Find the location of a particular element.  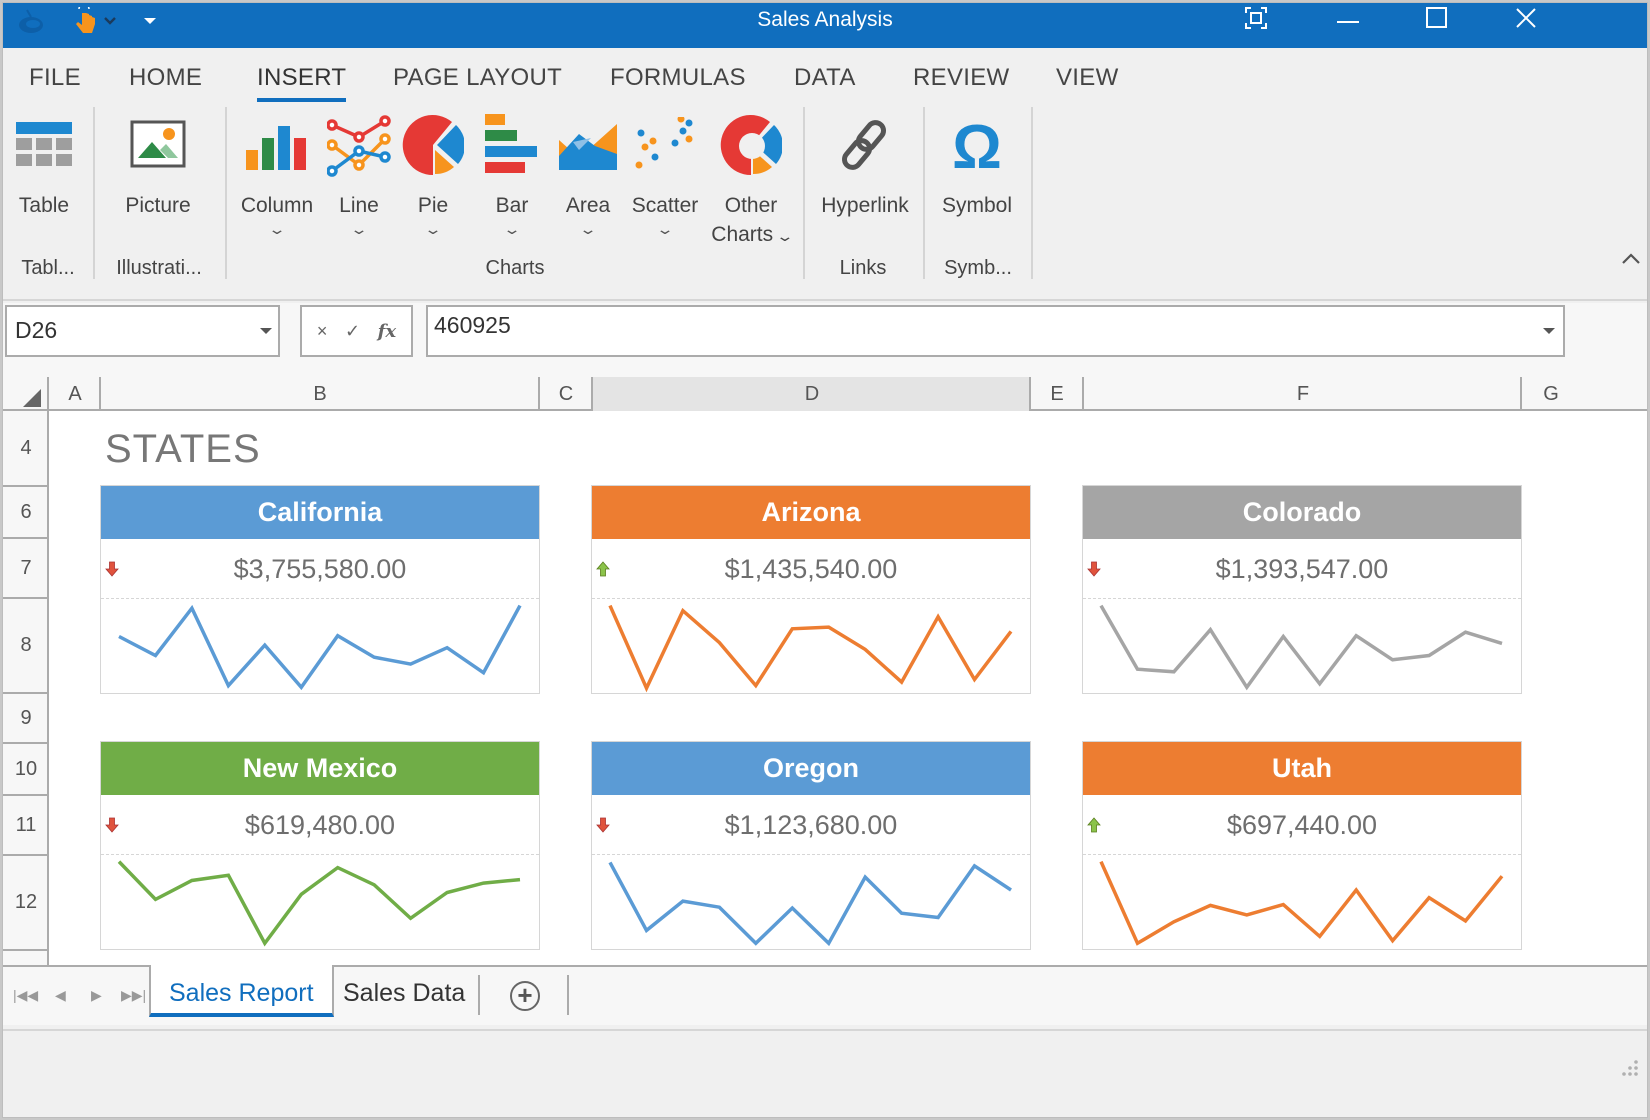

prev-sheet-icon: ◀ is located at coordinates (60, 995).